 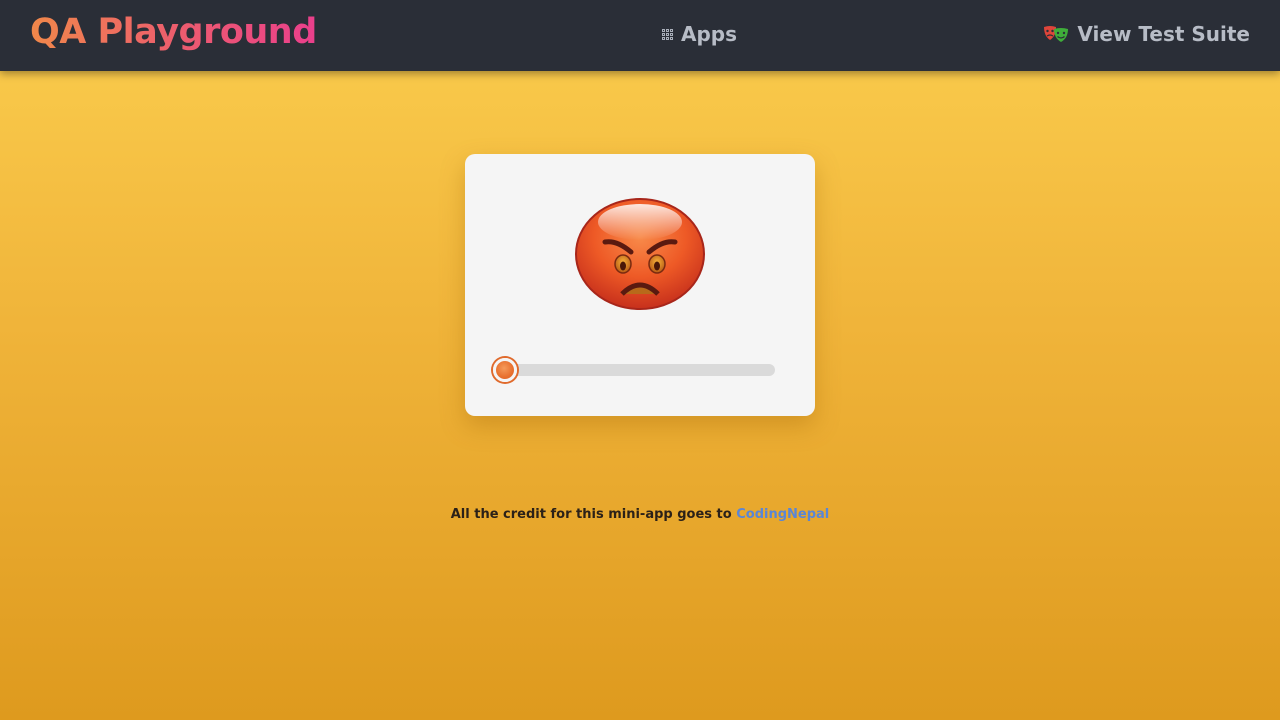 I want to click on angry-face-icon, so click(x=640, y=254).